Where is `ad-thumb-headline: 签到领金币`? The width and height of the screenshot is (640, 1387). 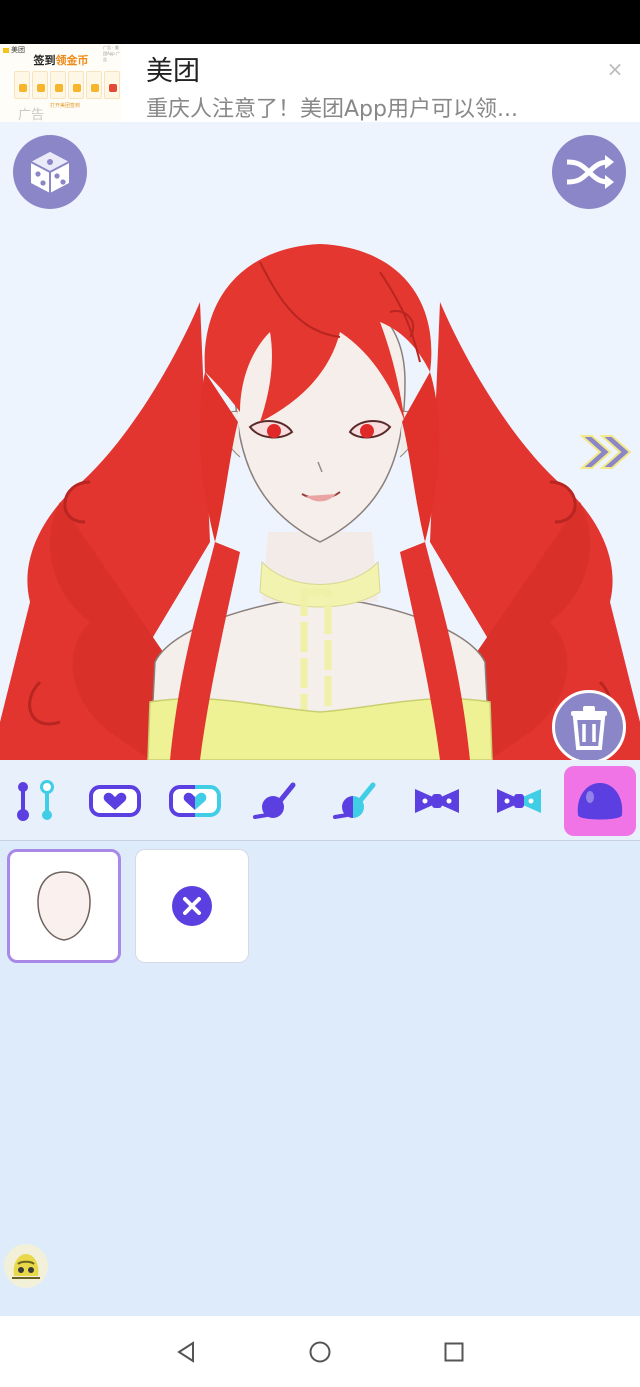
ad-thumb-headline: 签到领金币 is located at coordinates (61, 60).